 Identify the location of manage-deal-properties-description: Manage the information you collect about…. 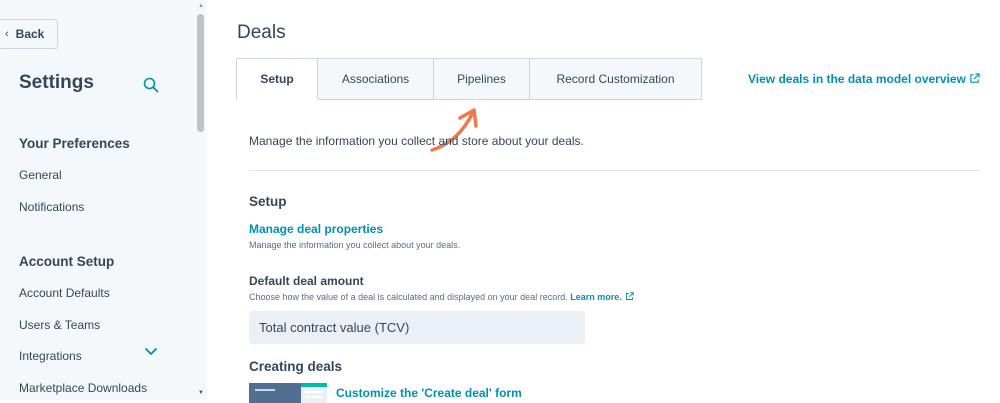
(355, 245).